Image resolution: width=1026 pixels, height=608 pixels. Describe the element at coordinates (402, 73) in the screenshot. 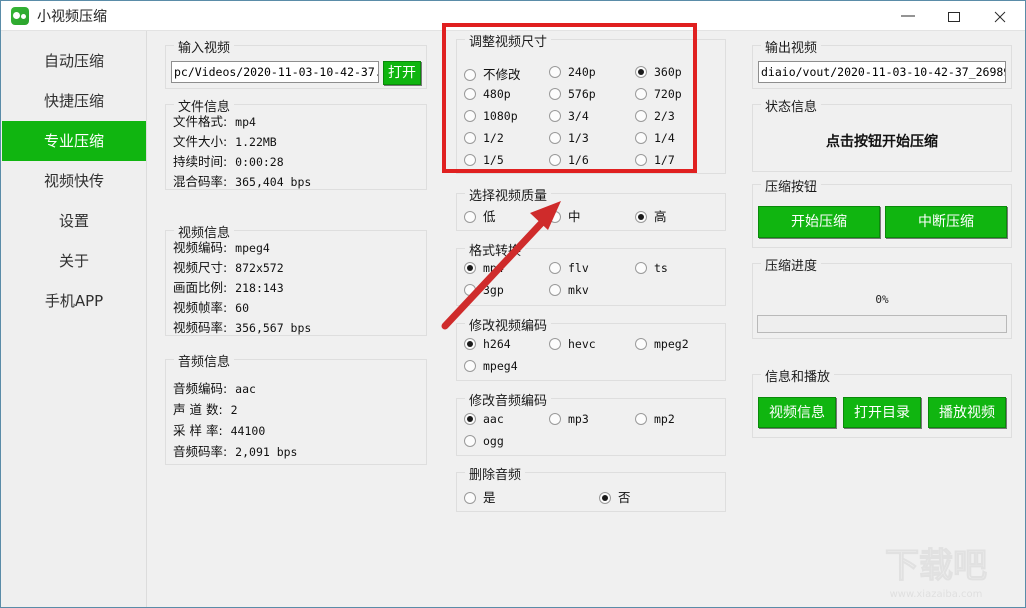

I see `open-file-button: 打开` at that location.